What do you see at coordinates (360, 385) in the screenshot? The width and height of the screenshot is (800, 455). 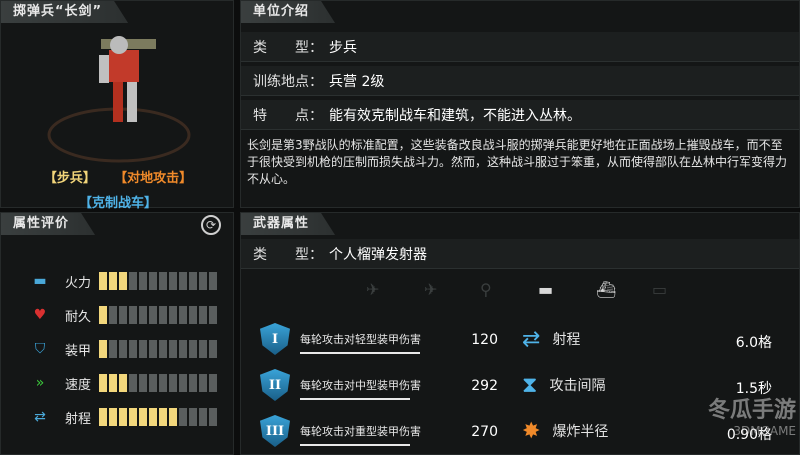 I see `damage-medium-label: 每轮攻击对中型装甲伤害` at bounding box center [360, 385].